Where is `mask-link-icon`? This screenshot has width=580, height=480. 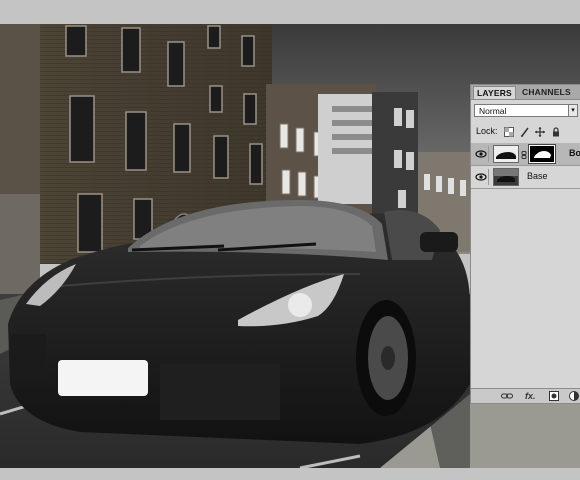 mask-link-icon is located at coordinates (524, 155).